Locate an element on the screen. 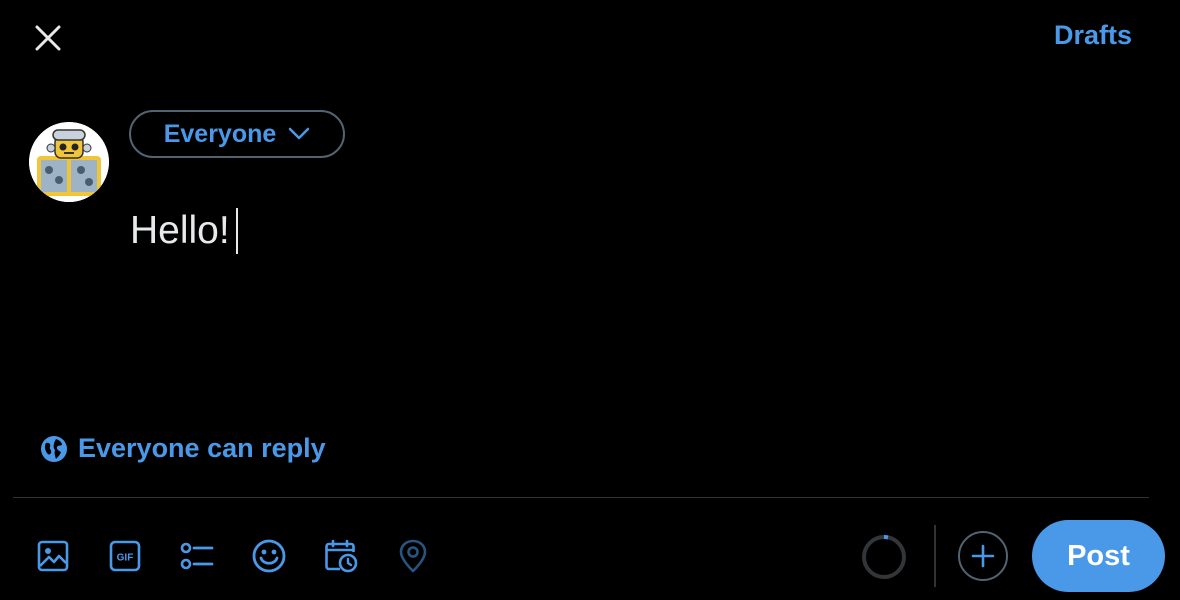 Image resolution: width=1180 pixels, height=600 pixels. text-caret is located at coordinates (236, 231).